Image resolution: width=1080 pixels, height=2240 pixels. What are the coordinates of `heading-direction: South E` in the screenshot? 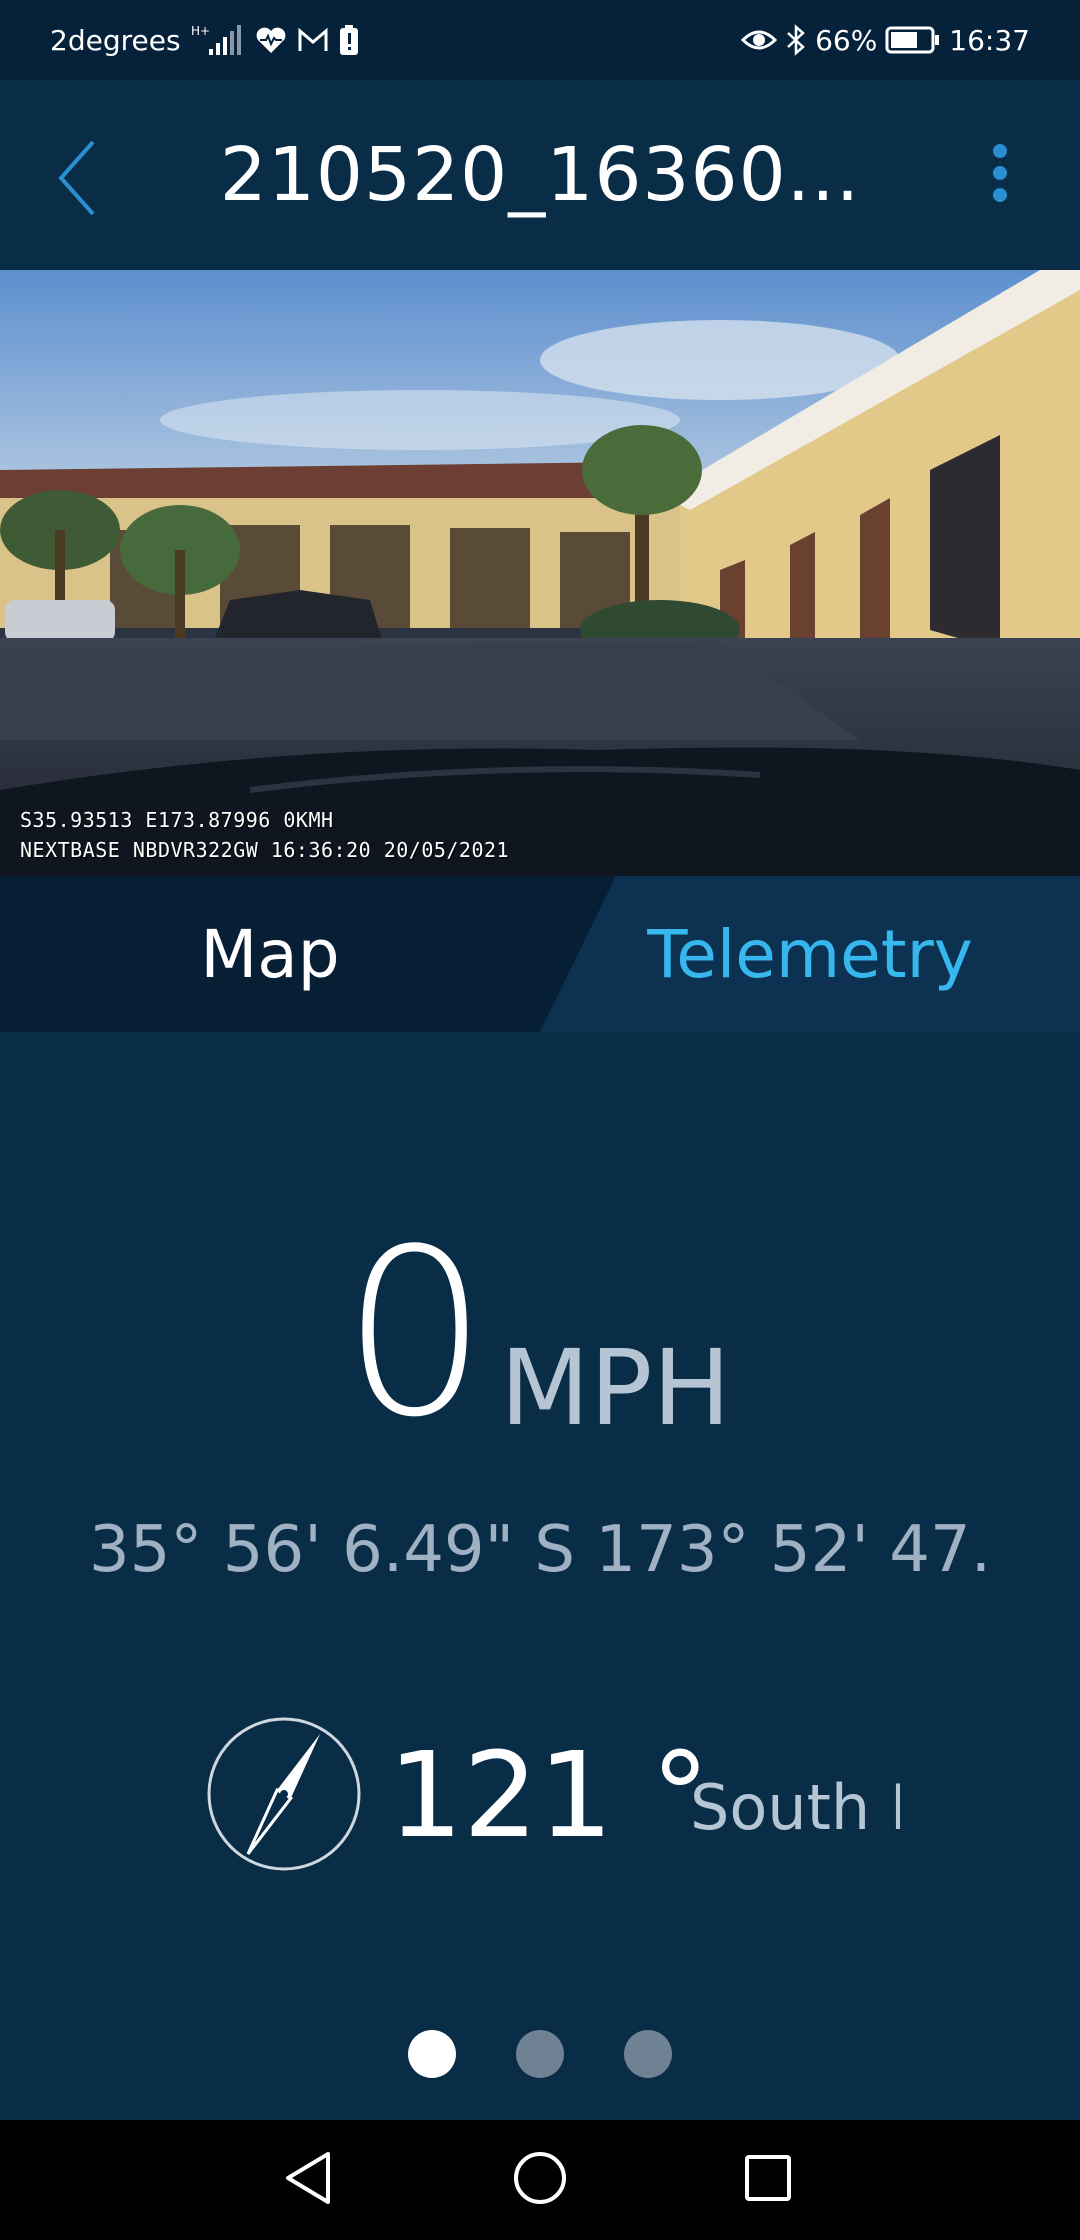 It's located at (795, 1807).